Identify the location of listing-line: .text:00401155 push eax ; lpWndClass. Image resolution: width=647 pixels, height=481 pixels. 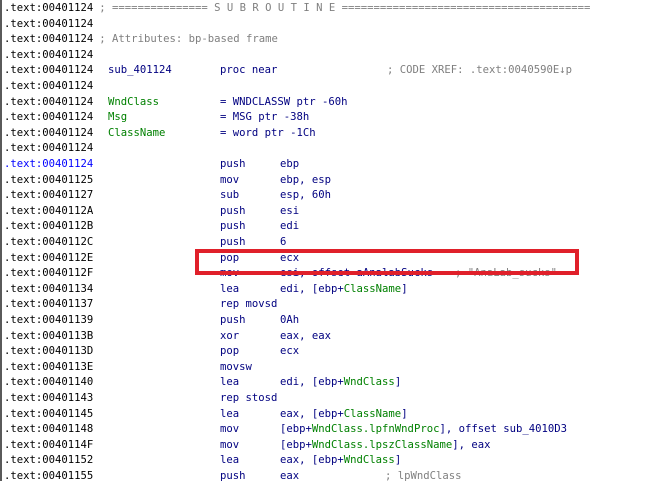
(325, 475).